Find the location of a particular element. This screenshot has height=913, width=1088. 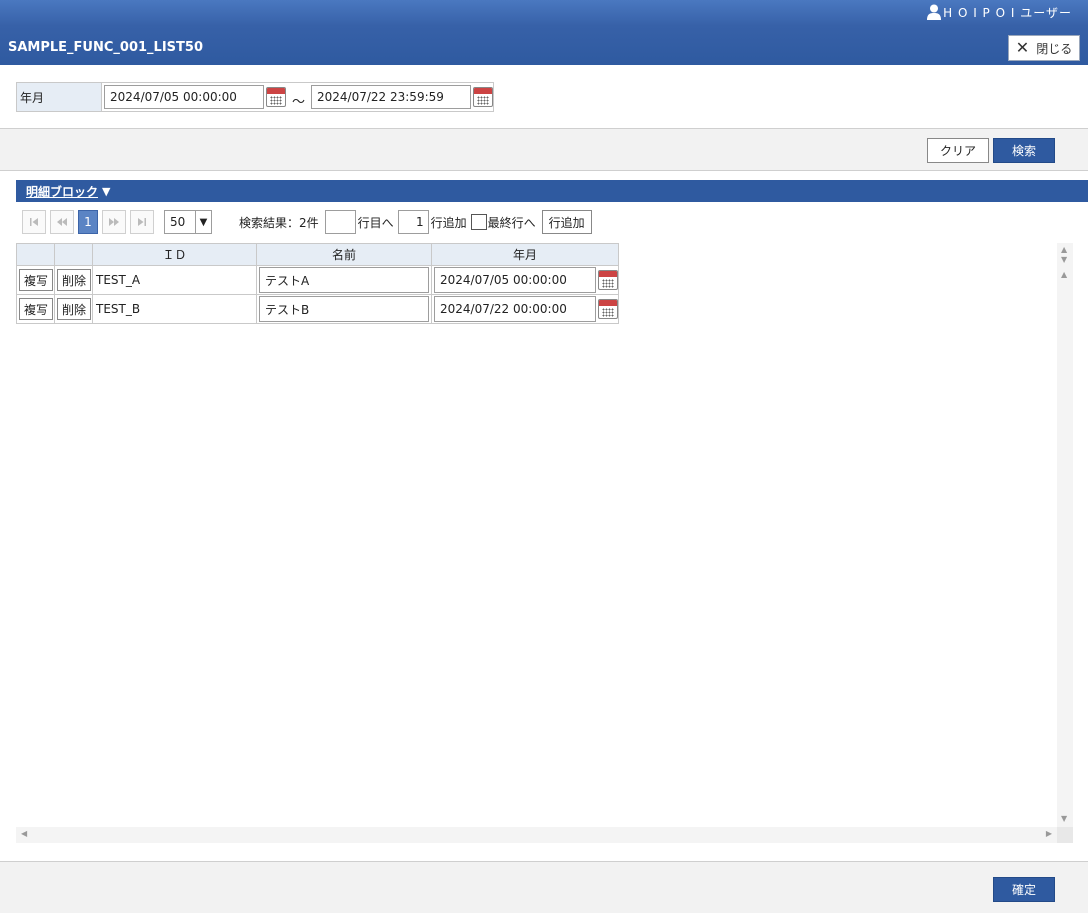

prev-page-icon is located at coordinates (62, 222).